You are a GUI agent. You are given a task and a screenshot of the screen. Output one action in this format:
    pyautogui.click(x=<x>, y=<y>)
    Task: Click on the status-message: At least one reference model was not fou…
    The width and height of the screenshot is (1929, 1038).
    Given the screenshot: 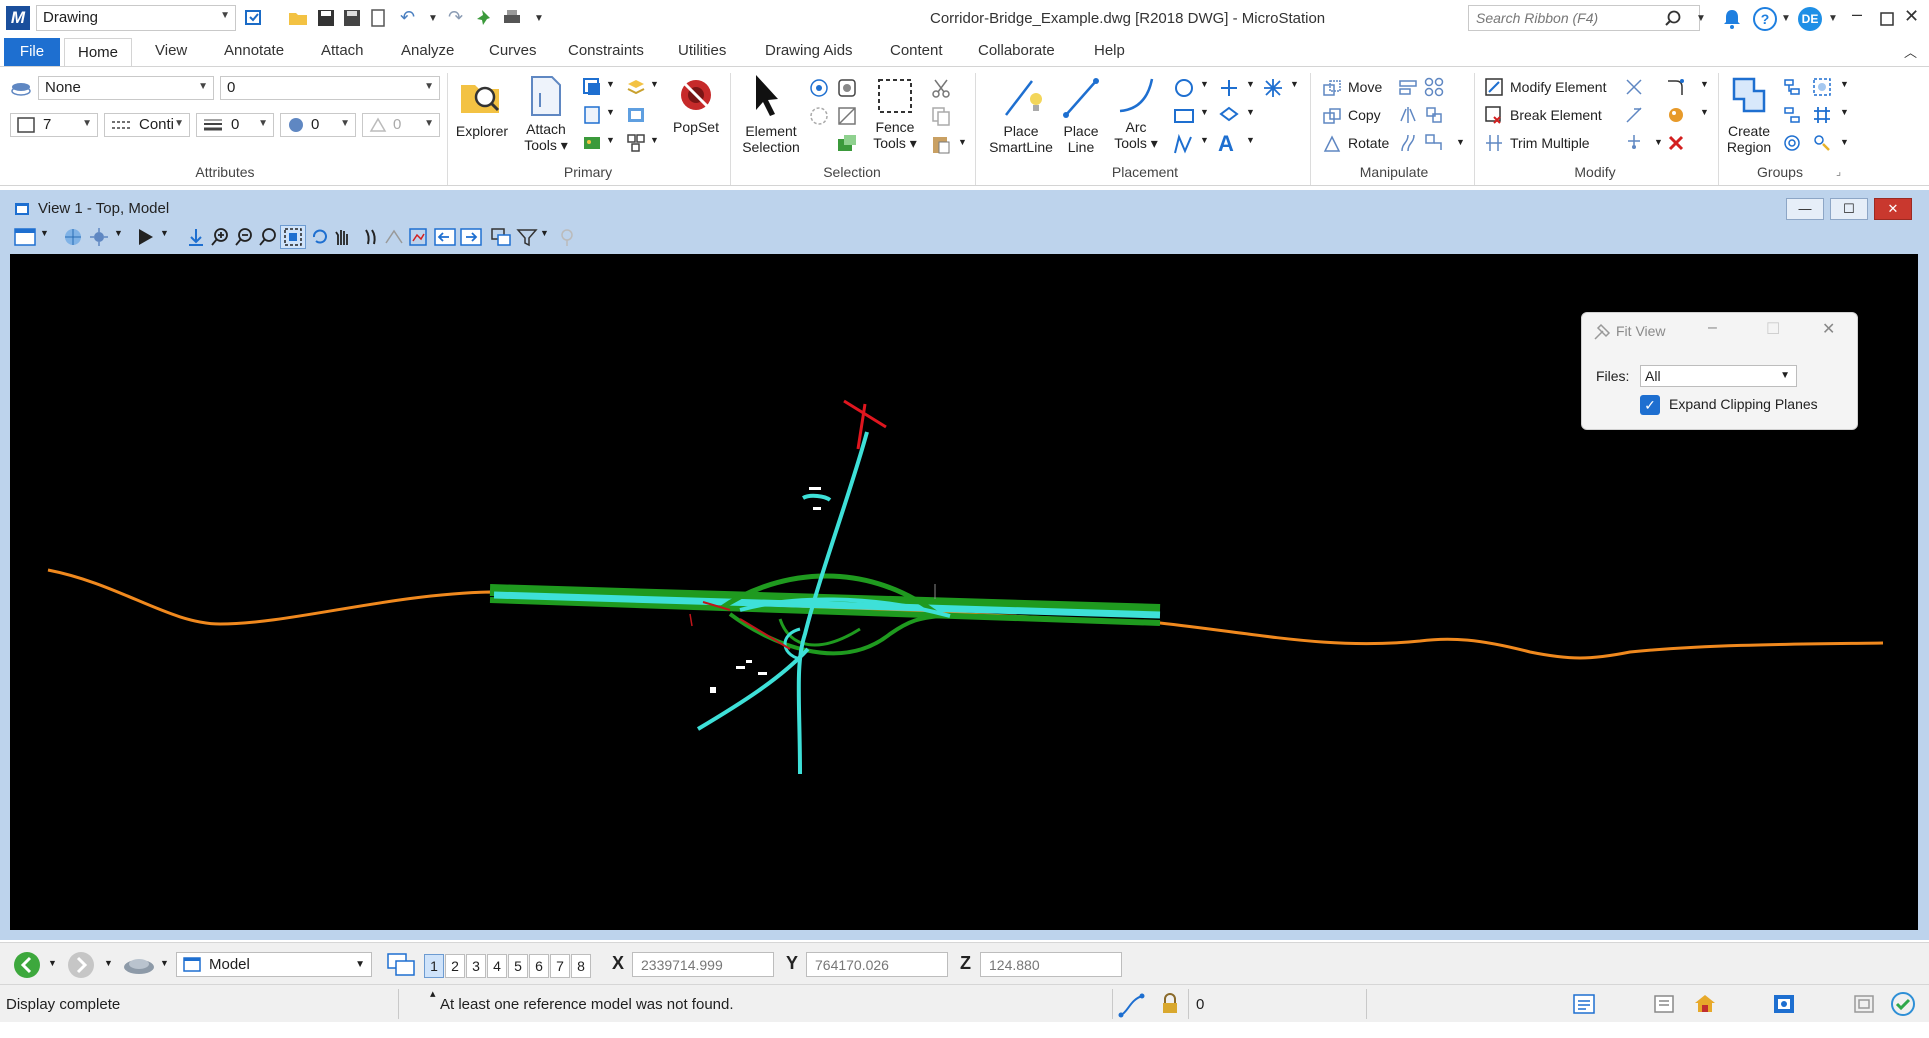 What is the action you would take?
    pyautogui.click(x=587, y=1004)
    